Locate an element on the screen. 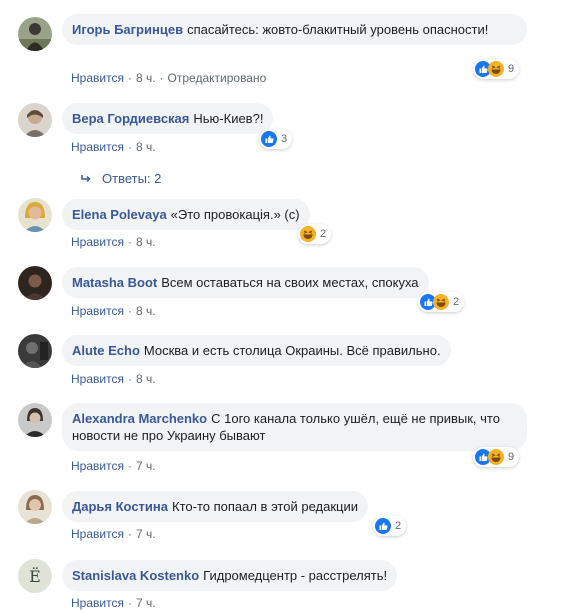 The height and width of the screenshot is (613, 566). reply-arrow-icon is located at coordinates (86, 179).